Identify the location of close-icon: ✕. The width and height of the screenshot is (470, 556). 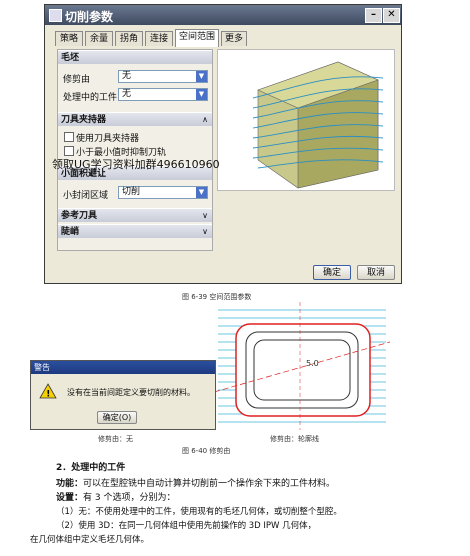
(391, 15).